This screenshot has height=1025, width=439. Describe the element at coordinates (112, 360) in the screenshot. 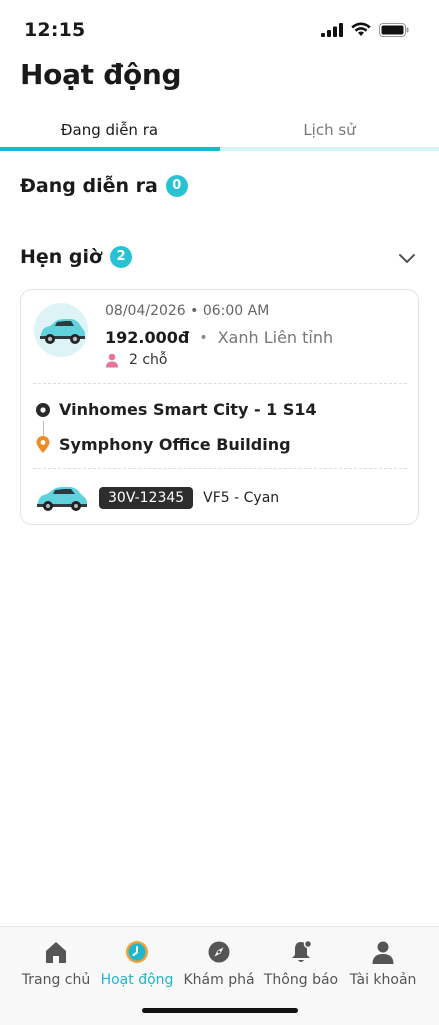

I see `passenger-icon` at that location.